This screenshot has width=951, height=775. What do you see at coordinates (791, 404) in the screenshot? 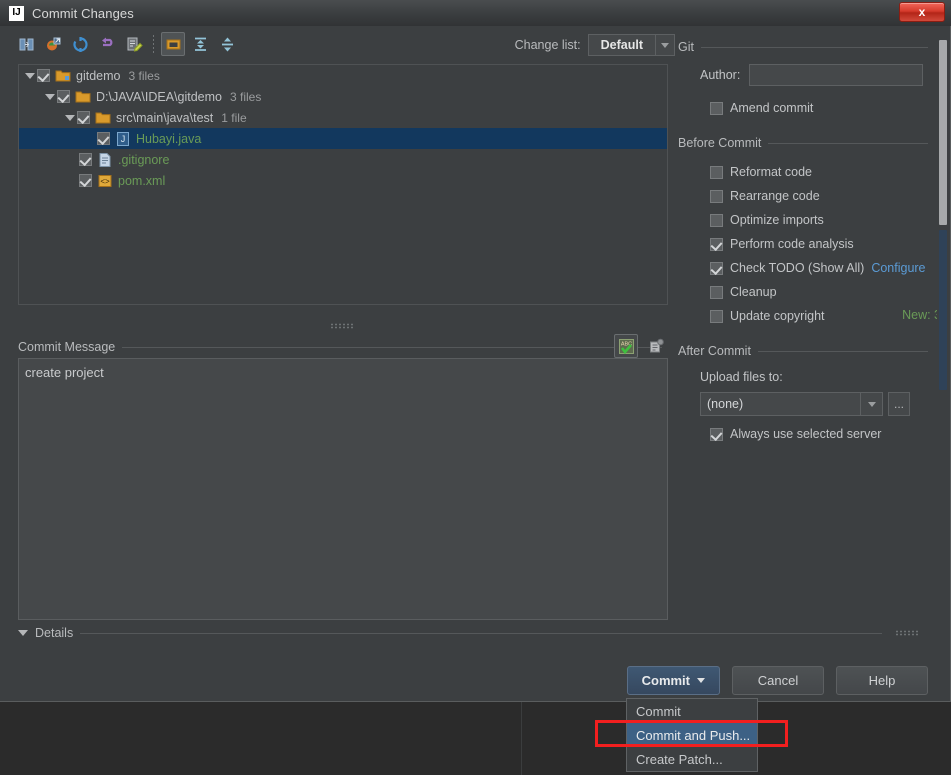
I see `upload-target-combo: (none)` at bounding box center [791, 404].